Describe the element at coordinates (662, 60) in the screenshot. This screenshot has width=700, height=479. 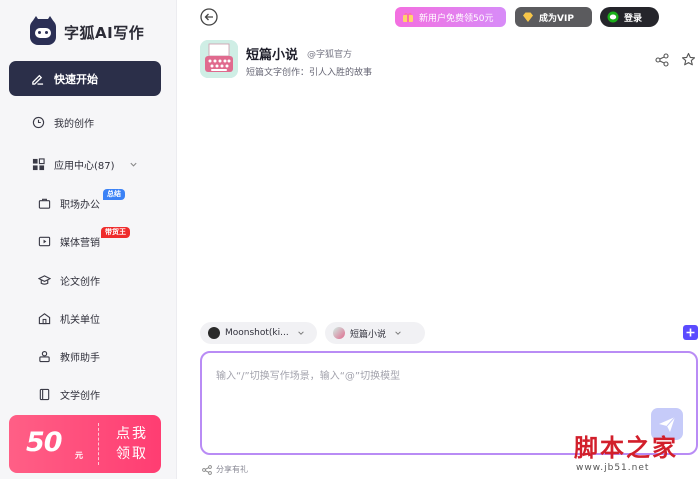
I see `share-icon` at that location.